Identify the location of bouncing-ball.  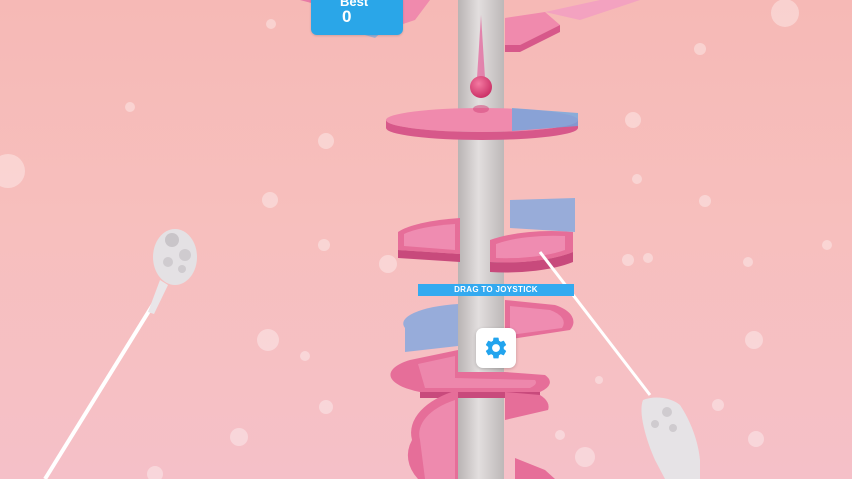
(481, 87).